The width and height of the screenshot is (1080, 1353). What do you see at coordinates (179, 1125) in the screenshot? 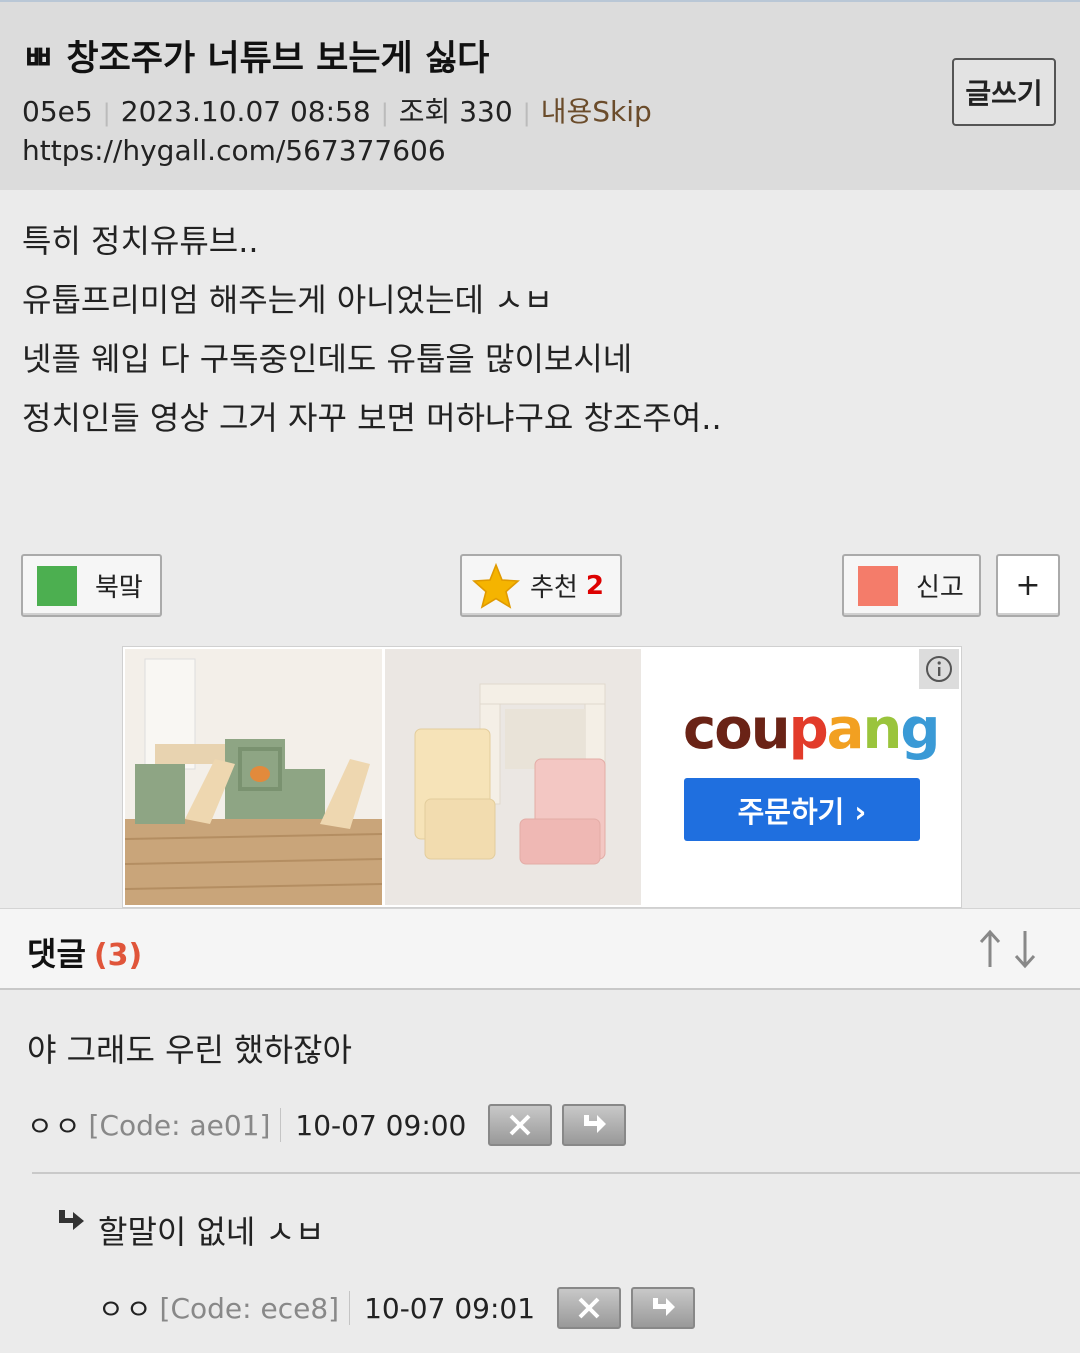
I see `comment-code: [Code: ae01]` at bounding box center [179, 1125].